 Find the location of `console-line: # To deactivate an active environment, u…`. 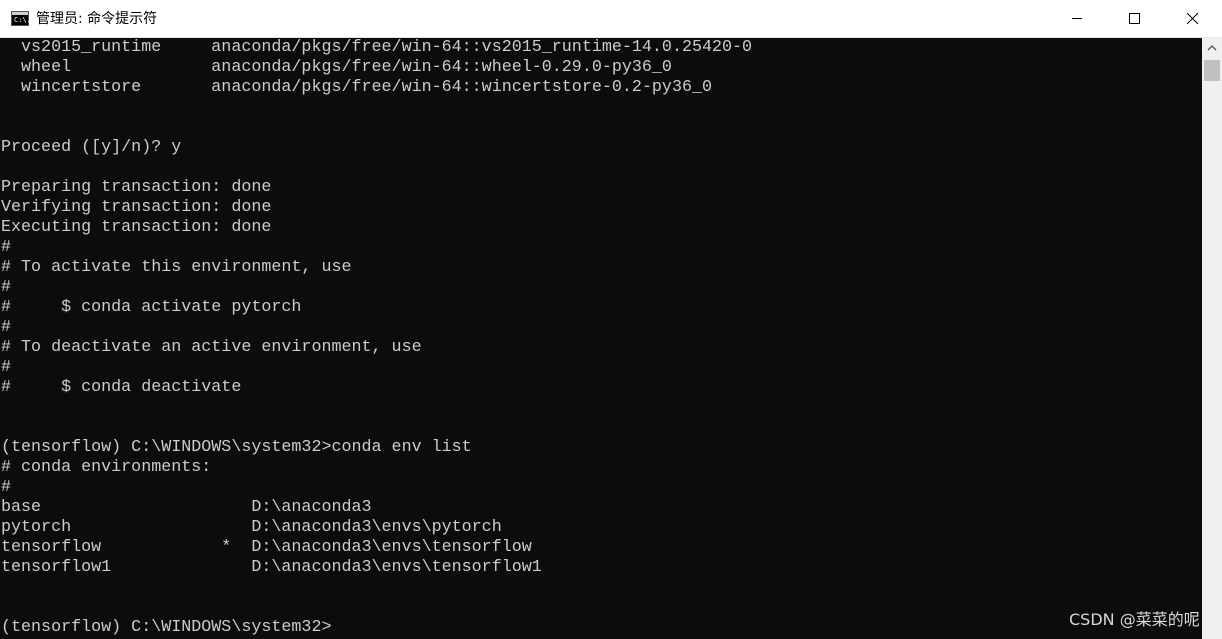

console-line: # To deactivate an active environment, u… is located at coordinates (211, 347).